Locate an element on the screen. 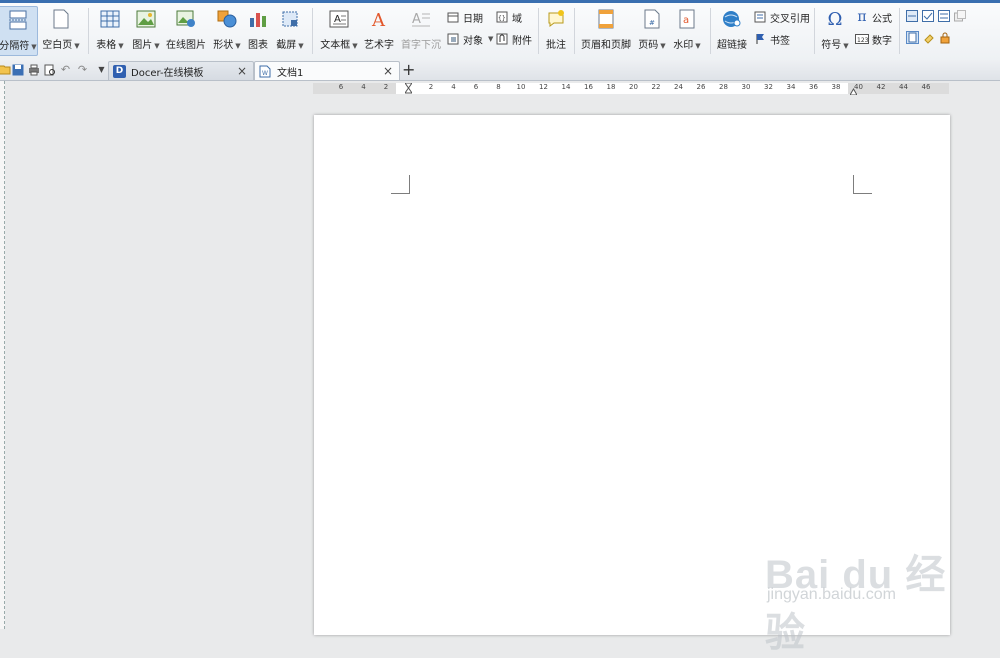 The image size is (1000, 658). number-button: 123 数字 is located at coordinates (873, 39).